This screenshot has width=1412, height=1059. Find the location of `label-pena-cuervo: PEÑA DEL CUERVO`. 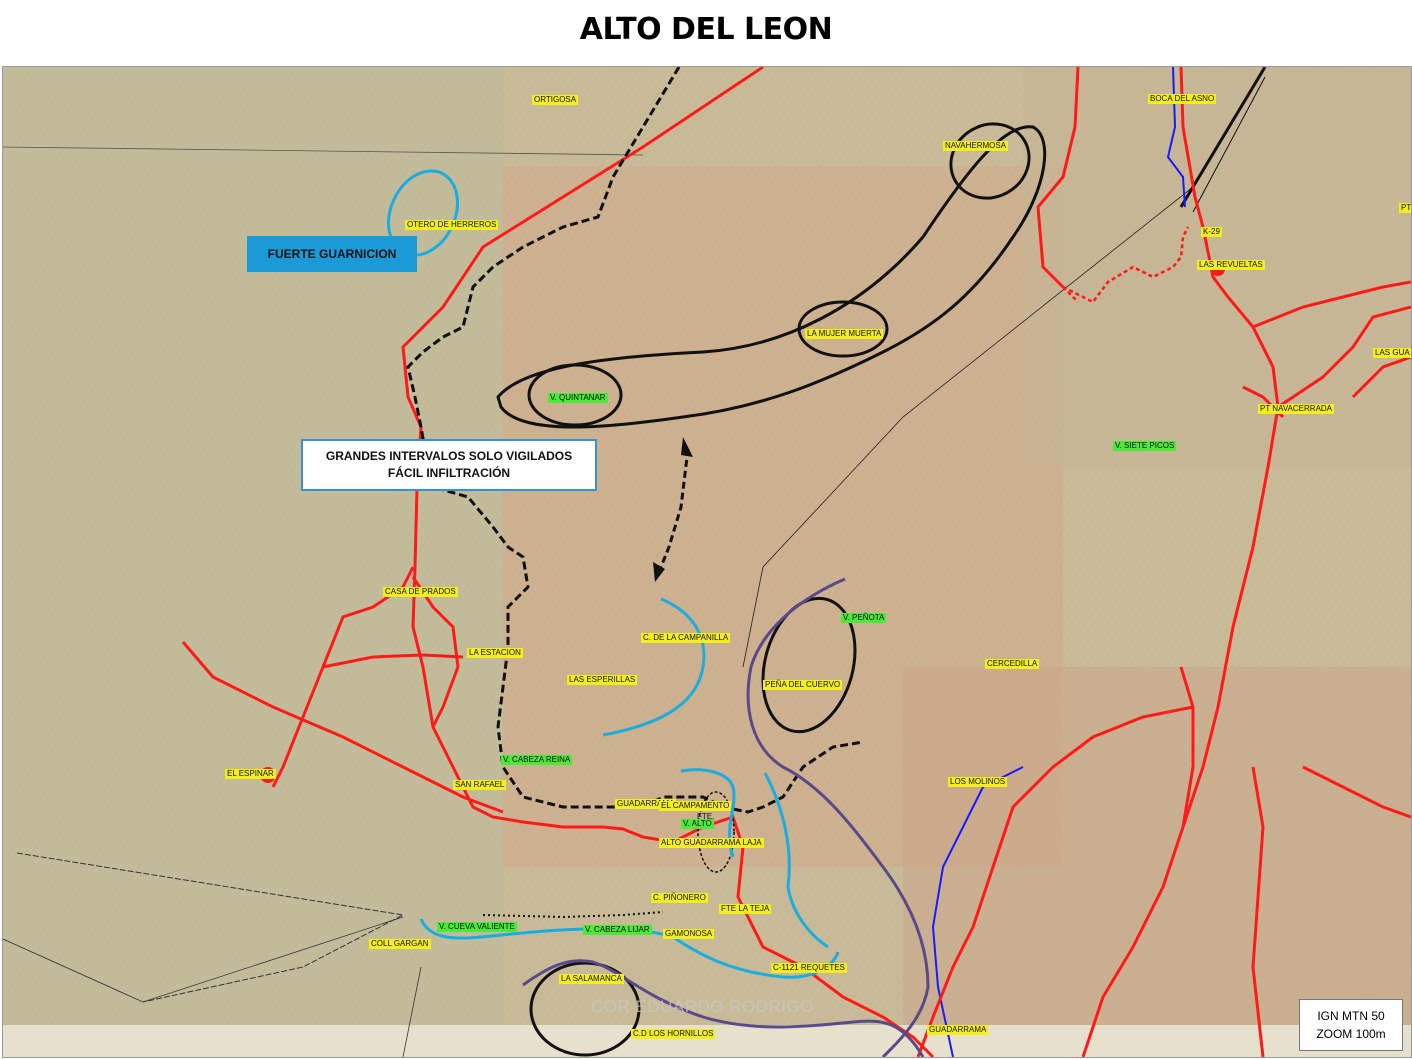

label-pena-cuervo: PEÑA DEL CUERVO is located at coordinates (803, 685).